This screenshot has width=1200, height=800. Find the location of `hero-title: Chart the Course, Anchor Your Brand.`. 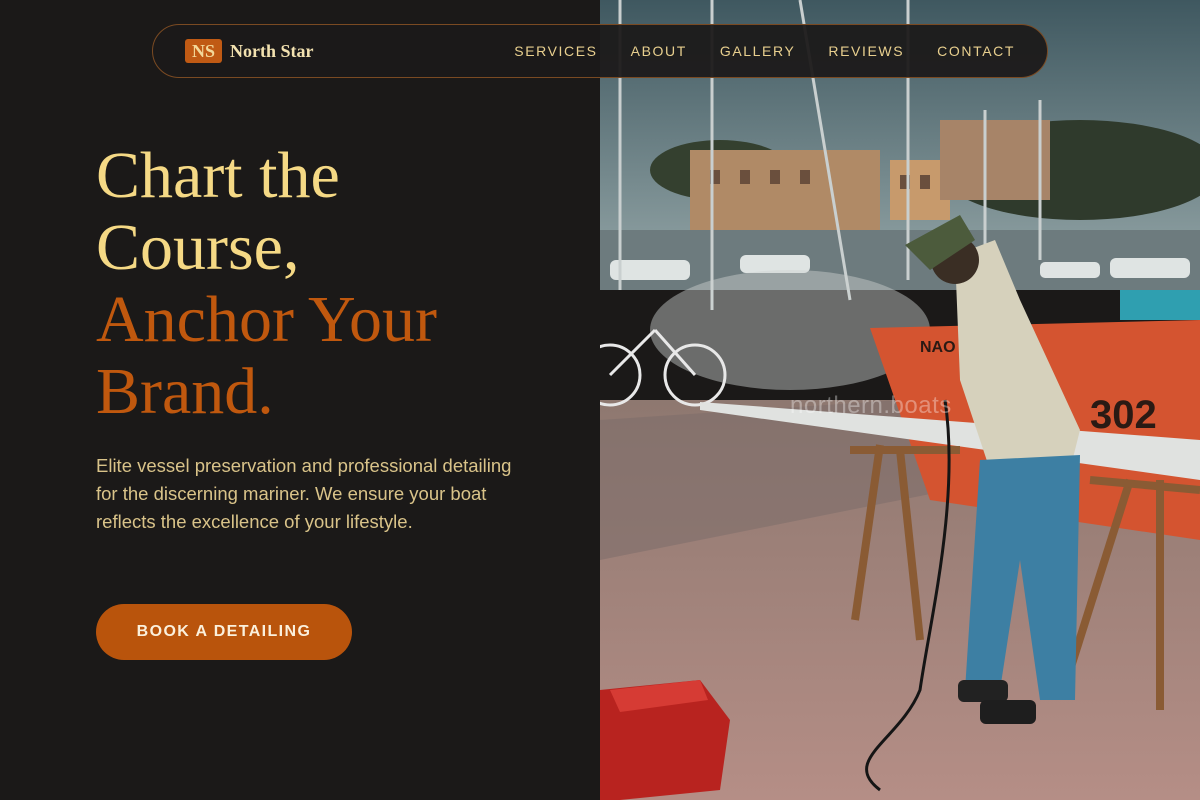

hero-title: Chart the Course, Anchor Your Brand. is located at coordinates (266, 284).